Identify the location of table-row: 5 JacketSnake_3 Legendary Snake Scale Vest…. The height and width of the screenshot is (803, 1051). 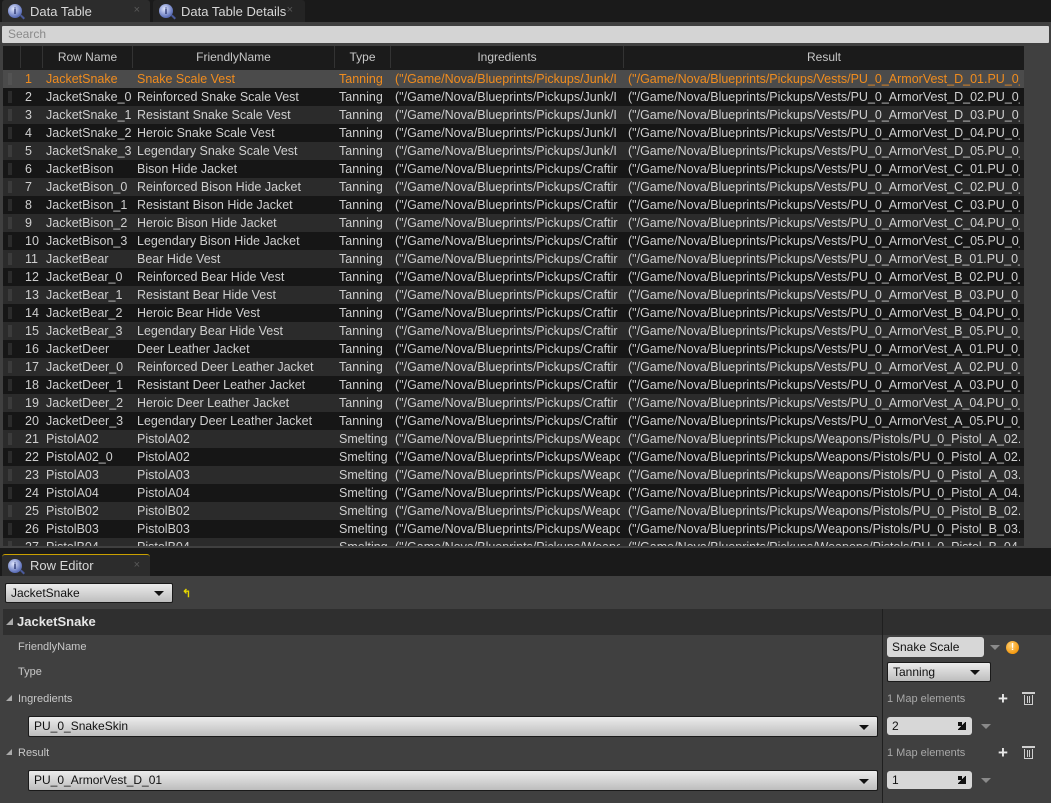
(513, 151).